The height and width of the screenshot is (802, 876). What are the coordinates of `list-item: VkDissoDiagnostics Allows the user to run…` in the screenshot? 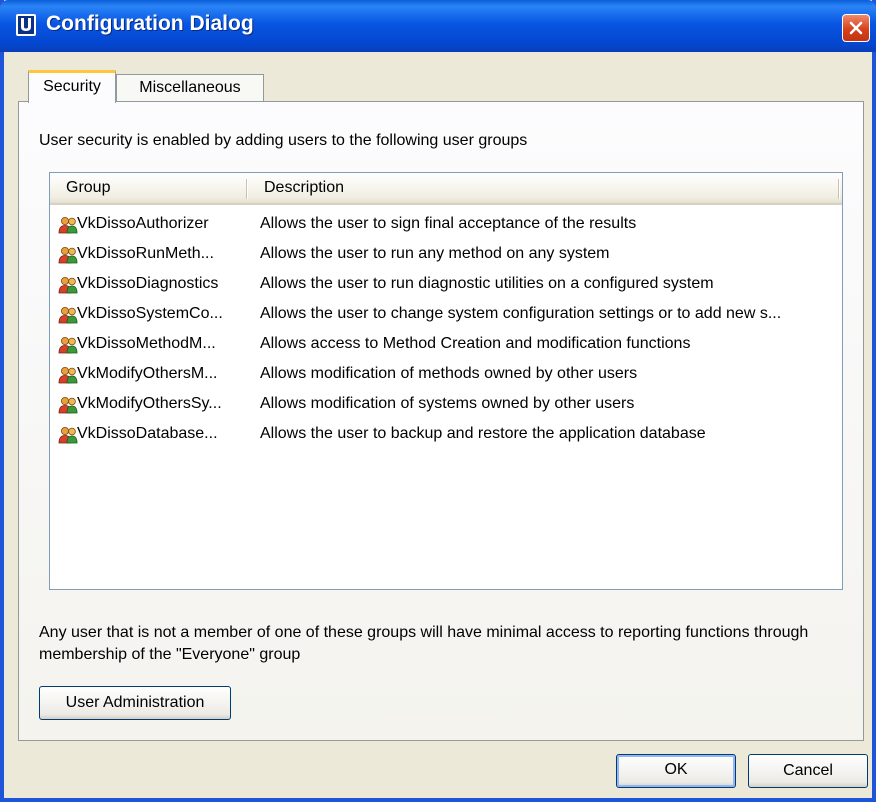 It's located at (446, 284).